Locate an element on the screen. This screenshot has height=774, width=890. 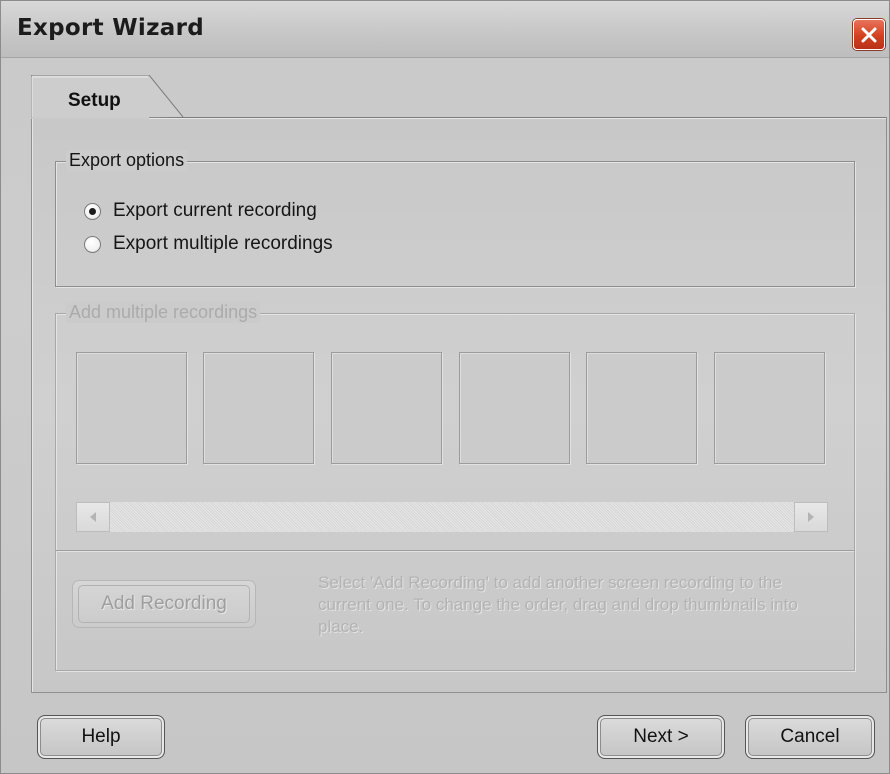
radio-checked-icon is located at coordinates (92, 211).